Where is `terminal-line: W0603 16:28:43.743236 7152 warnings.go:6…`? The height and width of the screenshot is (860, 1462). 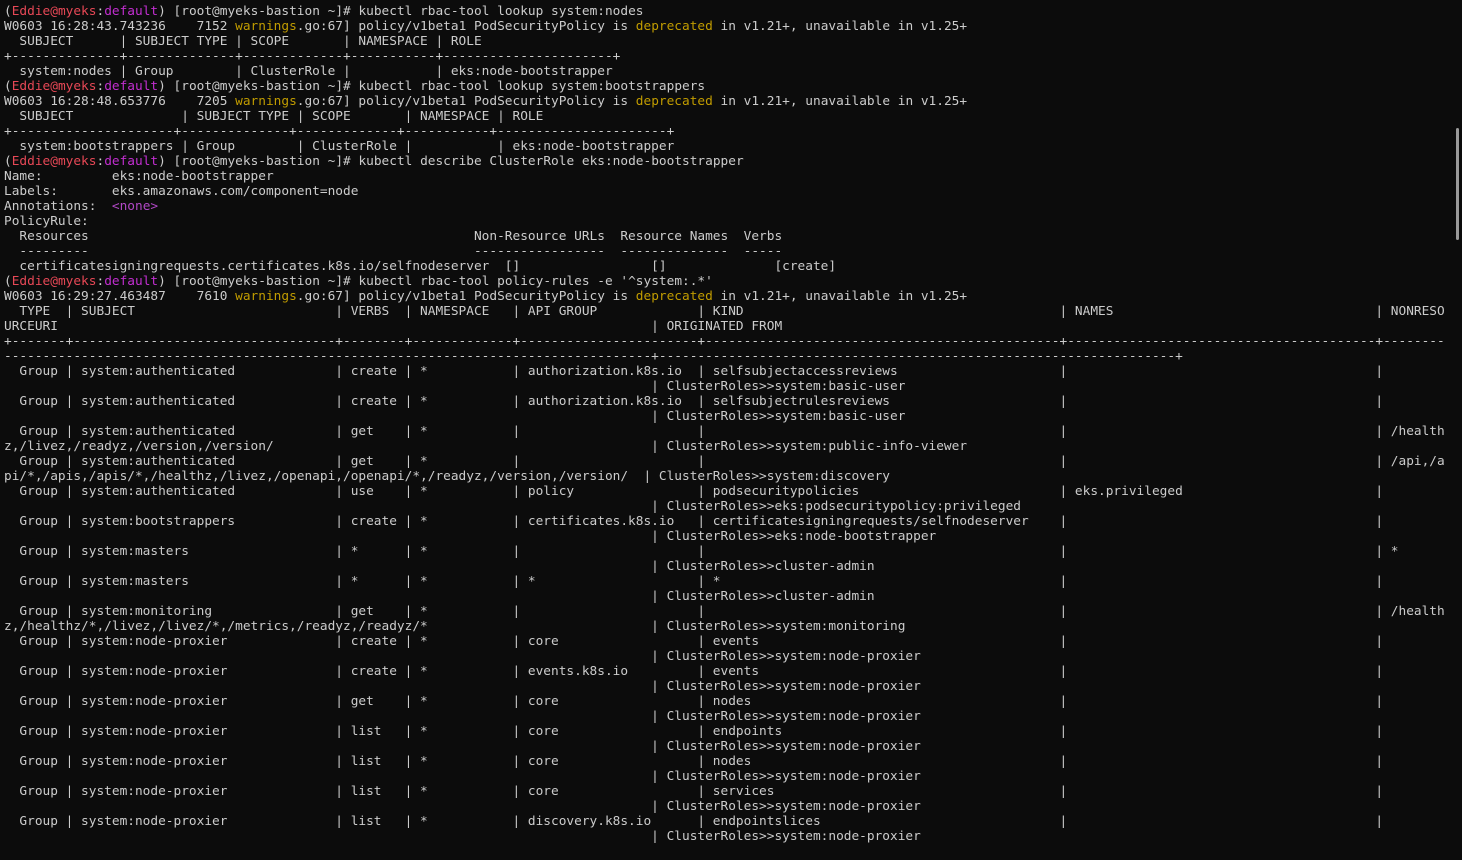 terminal-line: W0603 16:28:43.743236 7152 warnings.go:6… is located at coordinates (727, 26).